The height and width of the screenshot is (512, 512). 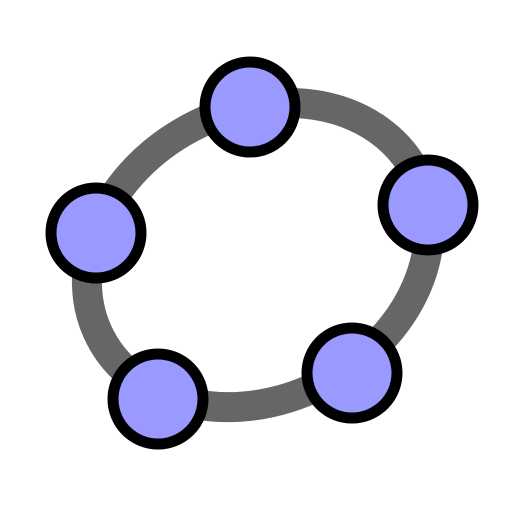 What do you see at coordinates (428, 205) in the screenshot?
I see `point-right` at bounding box center [428, 205].